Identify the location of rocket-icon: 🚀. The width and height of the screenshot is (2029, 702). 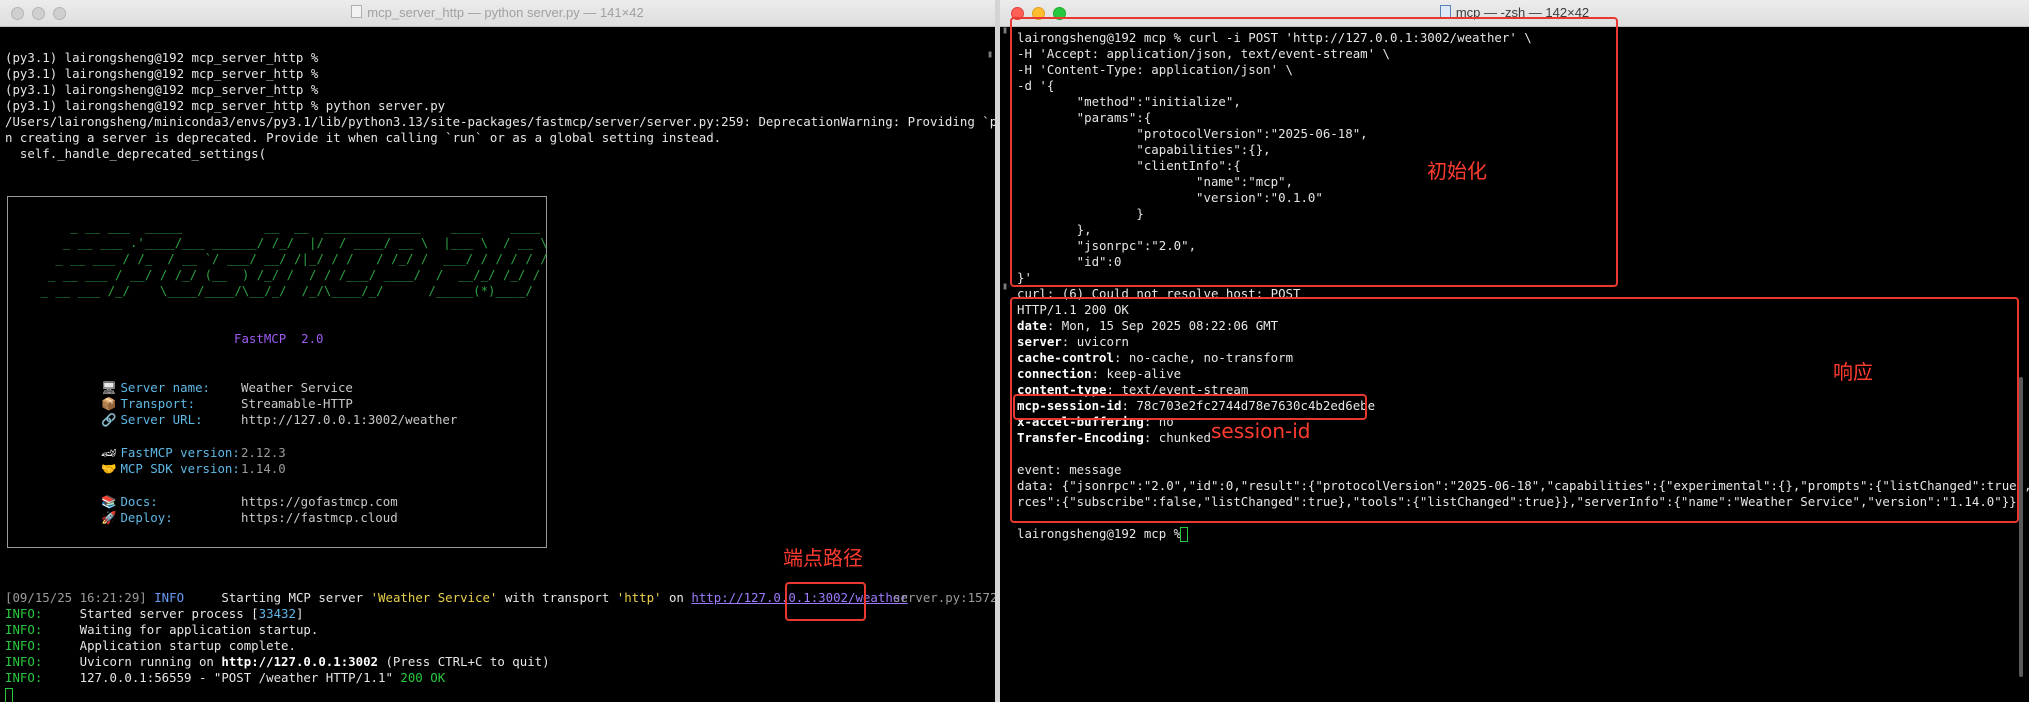
(109, 517).